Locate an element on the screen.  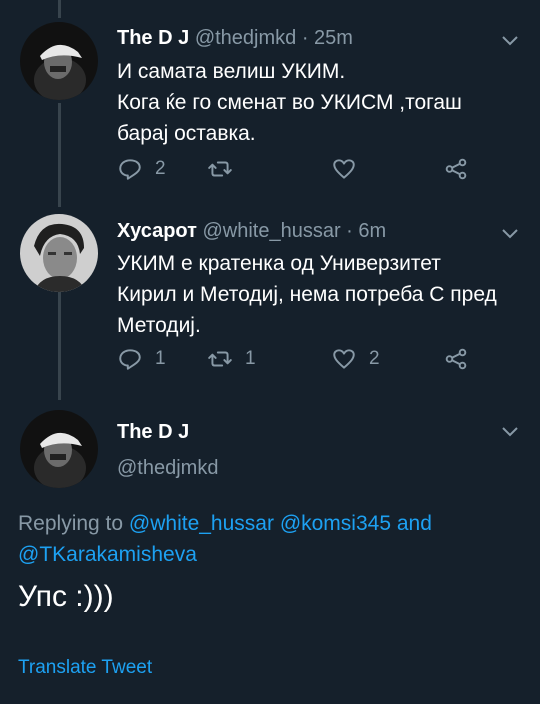
like-count: 2 is located at coordinates (374, 358).